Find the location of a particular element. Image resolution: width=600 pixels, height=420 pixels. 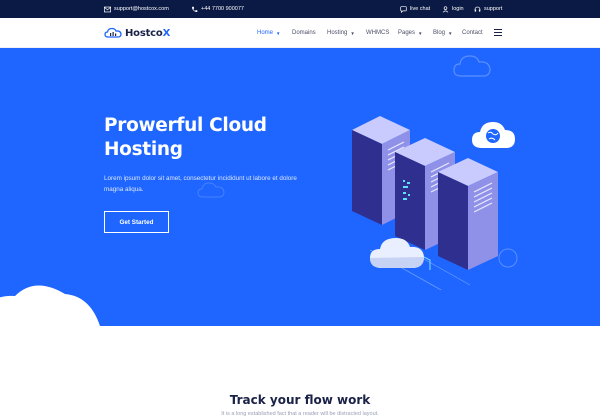

nav-whmcs-label: WHMCS is located at coordinates (378, 33).